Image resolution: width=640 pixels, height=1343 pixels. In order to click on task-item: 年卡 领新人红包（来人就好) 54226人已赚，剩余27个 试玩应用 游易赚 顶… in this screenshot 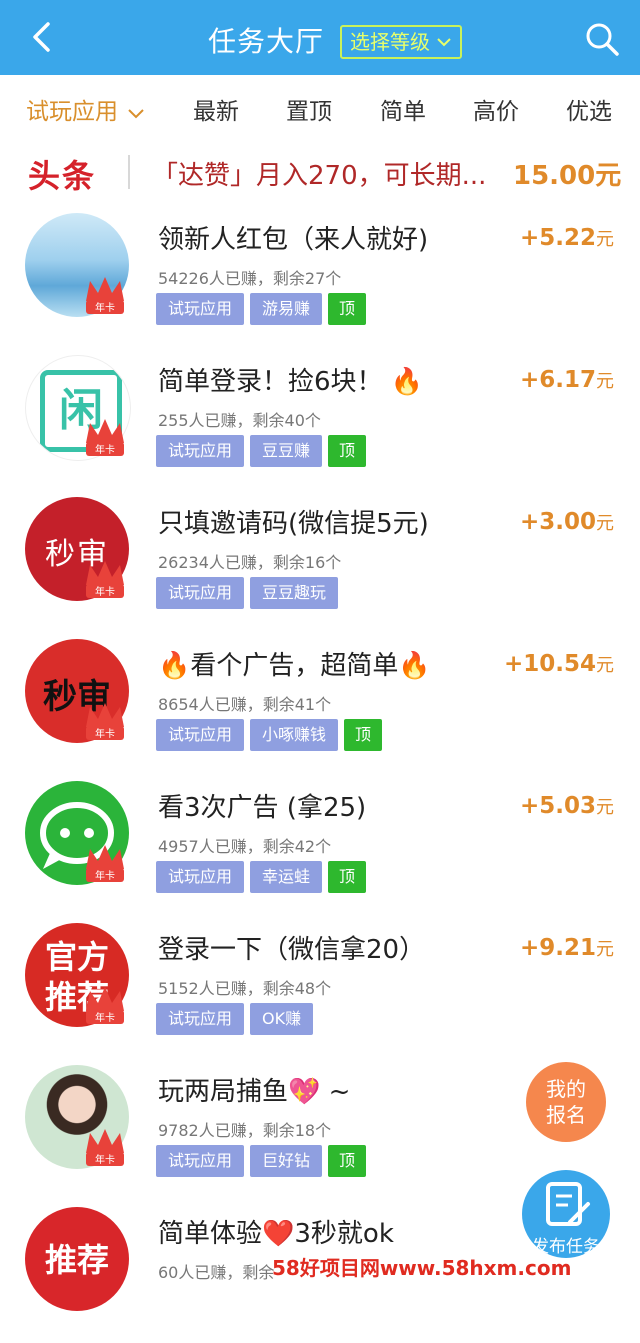, I will do `click(320, 278)`.